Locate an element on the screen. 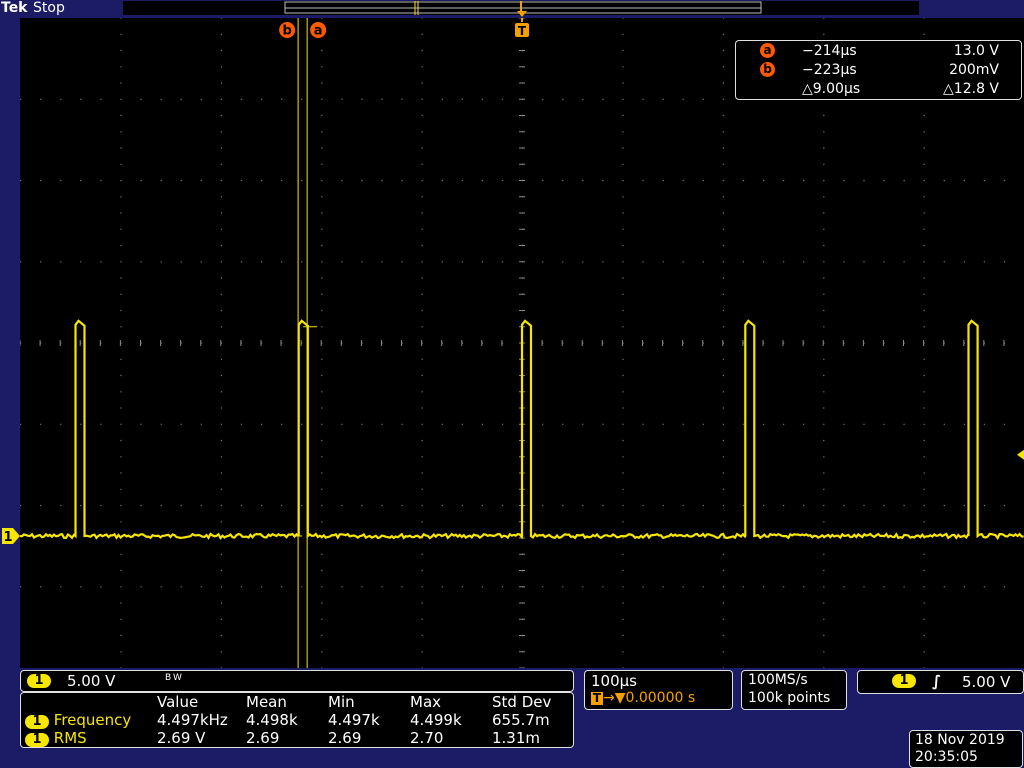 This screenshot has width=1024, height=768. trigger-position-icon: T is located at coordinates (597, 698).